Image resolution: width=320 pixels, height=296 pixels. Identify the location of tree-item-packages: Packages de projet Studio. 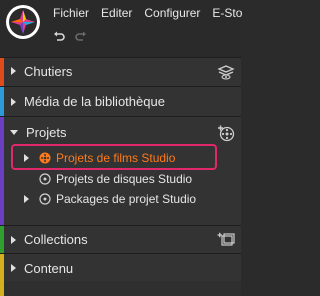
(120, 199).